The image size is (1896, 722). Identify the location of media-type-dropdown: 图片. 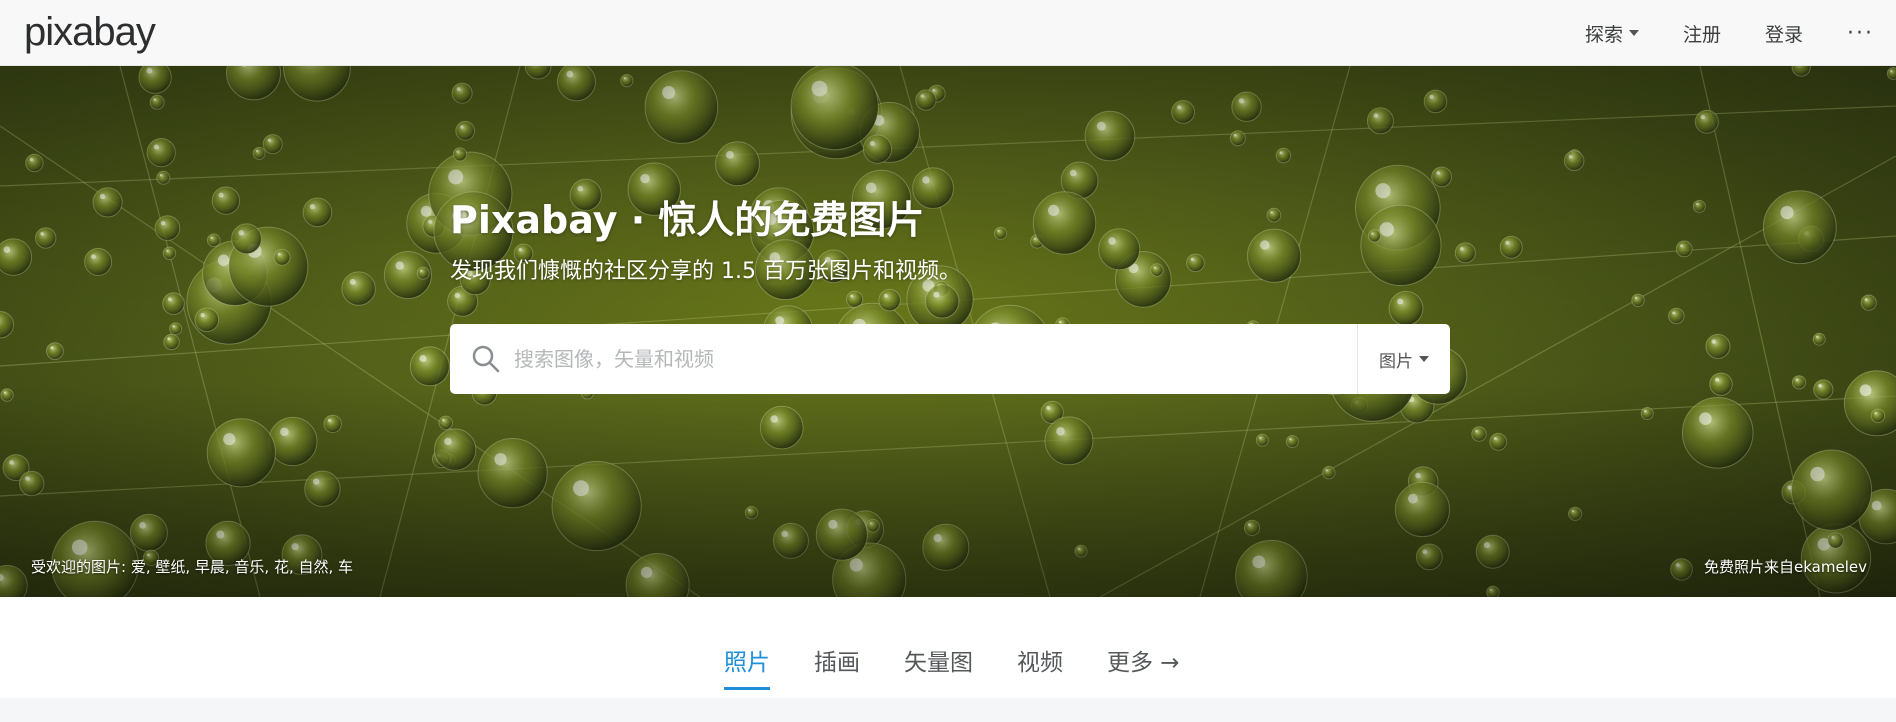
(1403, 359).